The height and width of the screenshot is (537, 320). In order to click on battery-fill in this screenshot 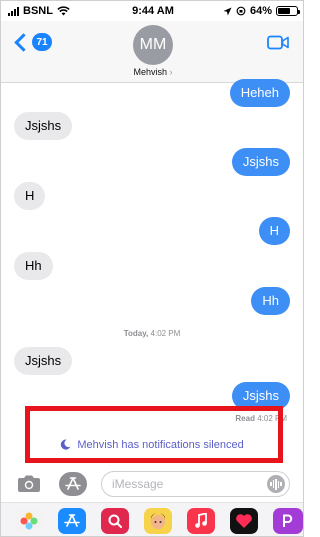, I will do `click(284, 11)`.